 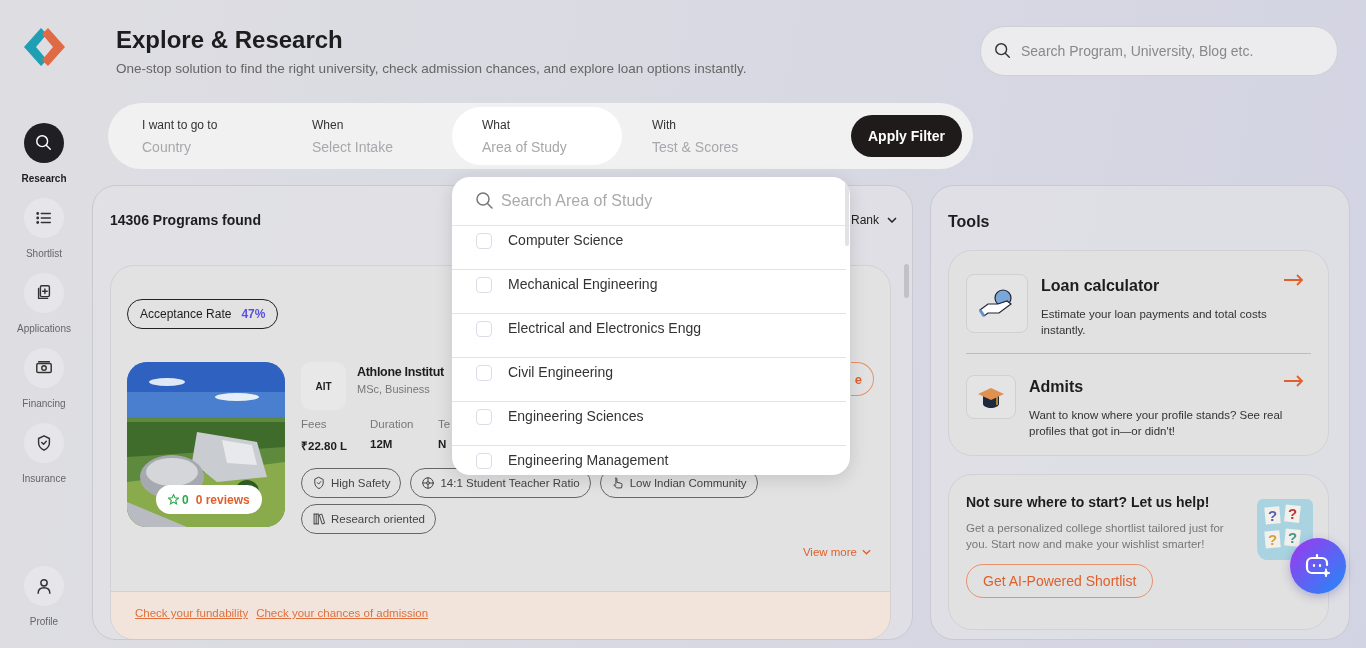 I want to click on tool-description: Estimate your loan payments and total costs instantly., so click(x=1154, y=322).